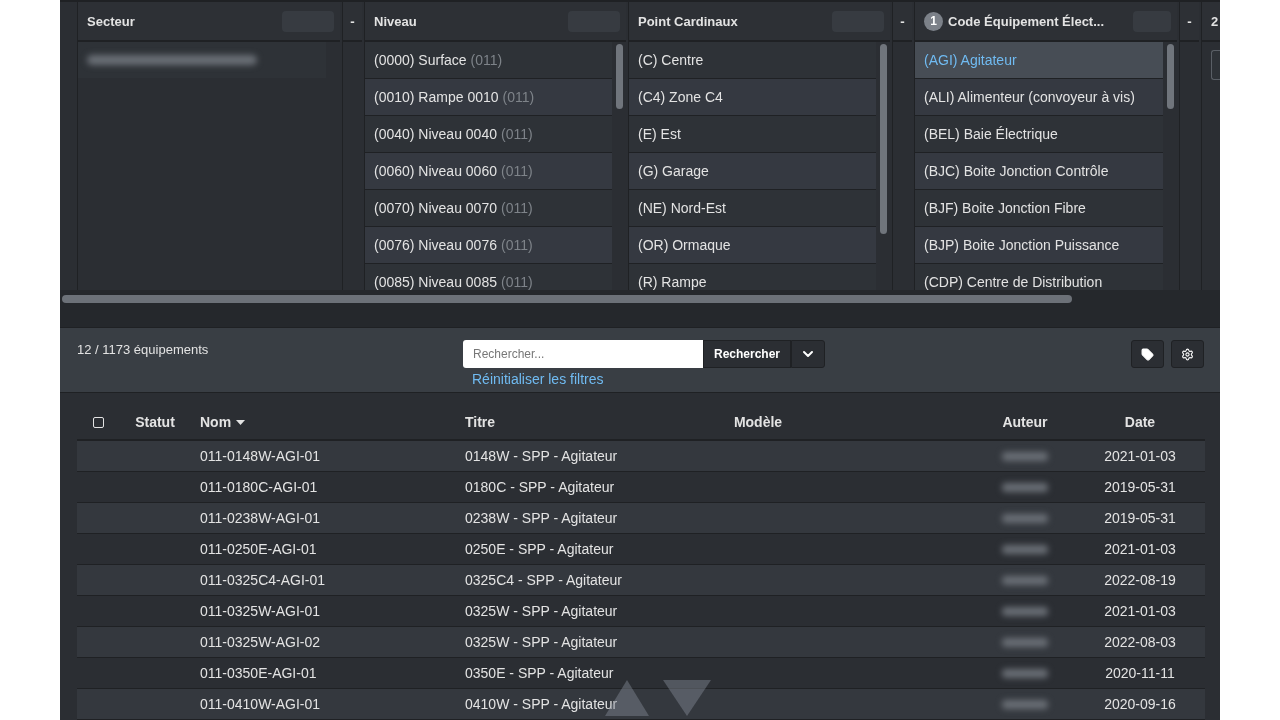 This screenshot has height=720, width=1280. Describe the element at coordinates (260, 456) in the screenshot. I see `table-cell-text: 011-0148W-AGI-01` at that location.